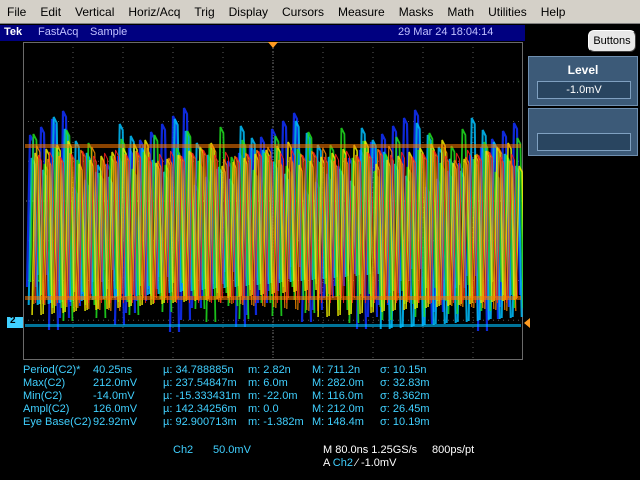  What do you see at coordinates (58, 32) in the screenshot?
I see `acquisition-mode: FastAcq` at bounding box center [58, 32].